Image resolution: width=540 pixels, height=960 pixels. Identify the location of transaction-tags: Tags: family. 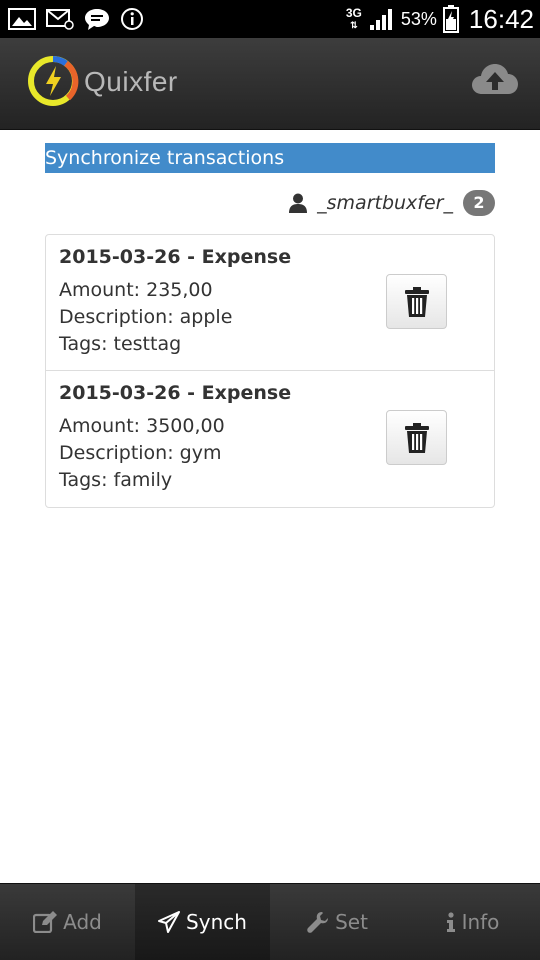
(116, 480).